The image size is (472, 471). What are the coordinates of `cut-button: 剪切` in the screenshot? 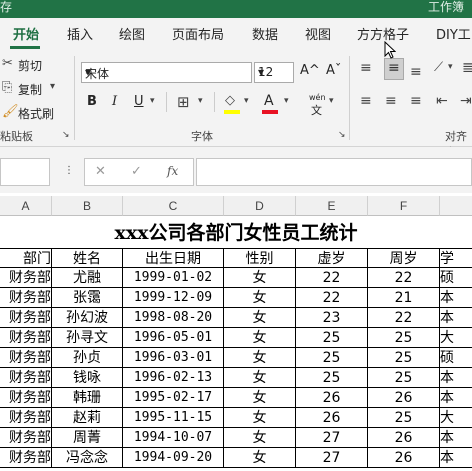 It's located at (30, 65).